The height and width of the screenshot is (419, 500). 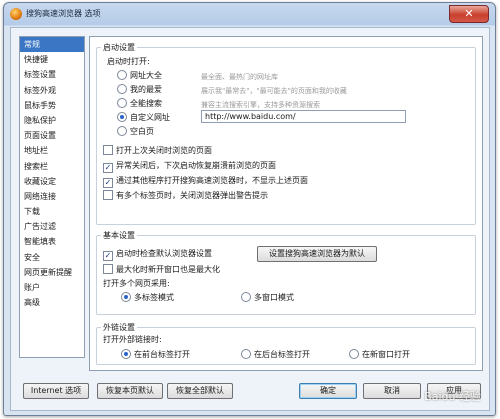 I want to click on checkbox-check-default-label: 启动时检查默认浏览器设置, so click(x=164, y=253).